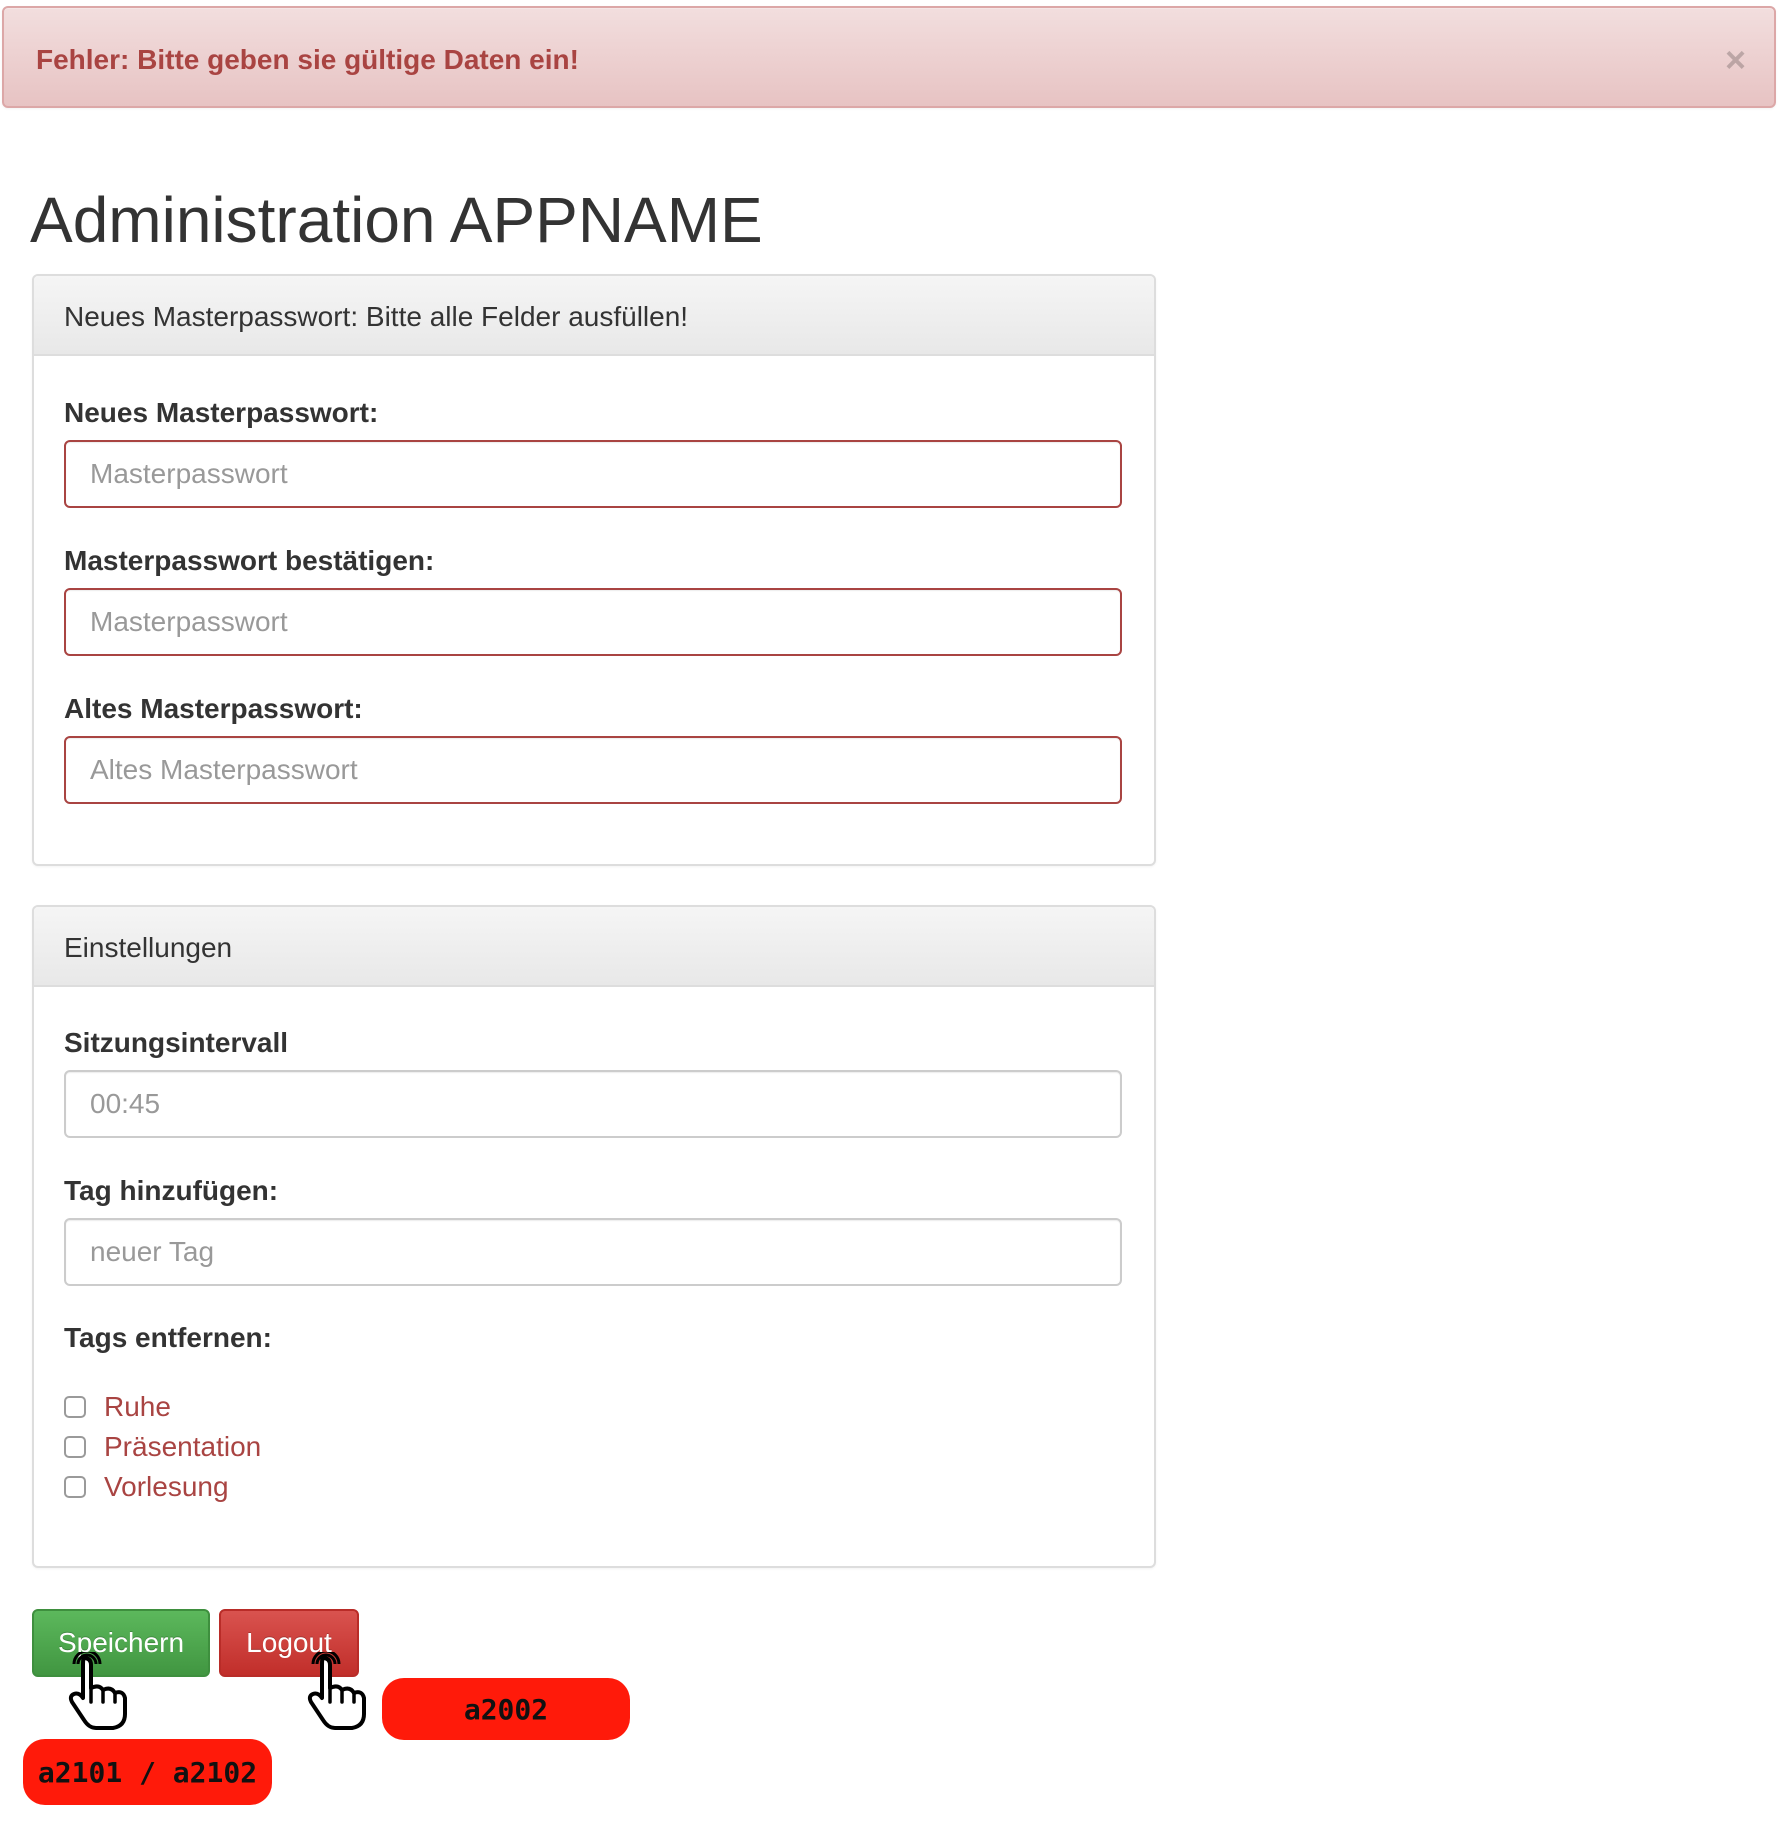 Image resolution: width=1778 pixels, height=1838 pixels. Describe the element at coordinates (176, 1042) in the screenshot. I see `session-interval-label: Sitzungsintervall` at that location.